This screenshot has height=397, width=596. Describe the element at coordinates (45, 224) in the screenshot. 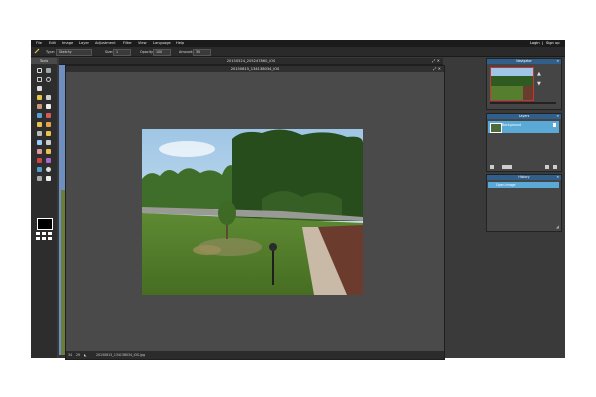

I see `foreground-color-swatch` at that location.